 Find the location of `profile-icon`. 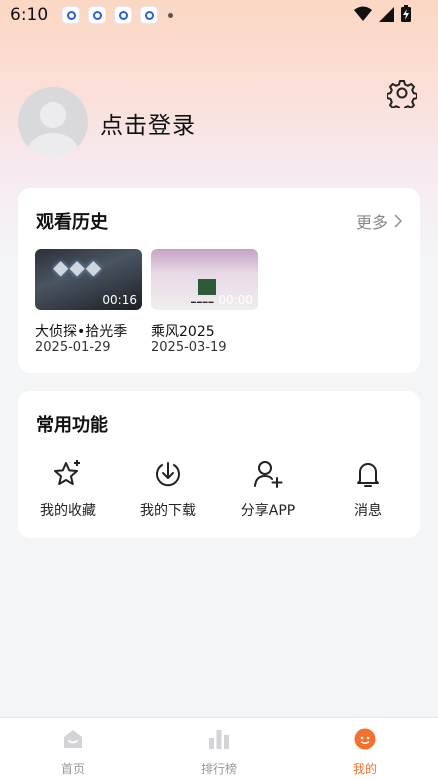

profile-icon is located at coordinates (365, 739).